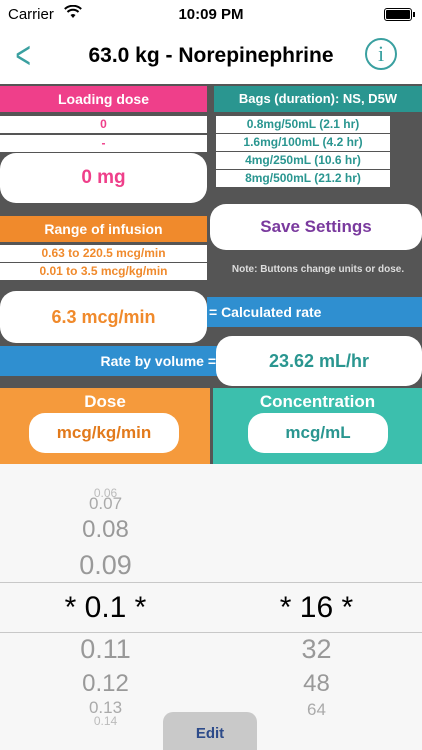  I want to click on picker-selection-top-line, so click(211, 582).